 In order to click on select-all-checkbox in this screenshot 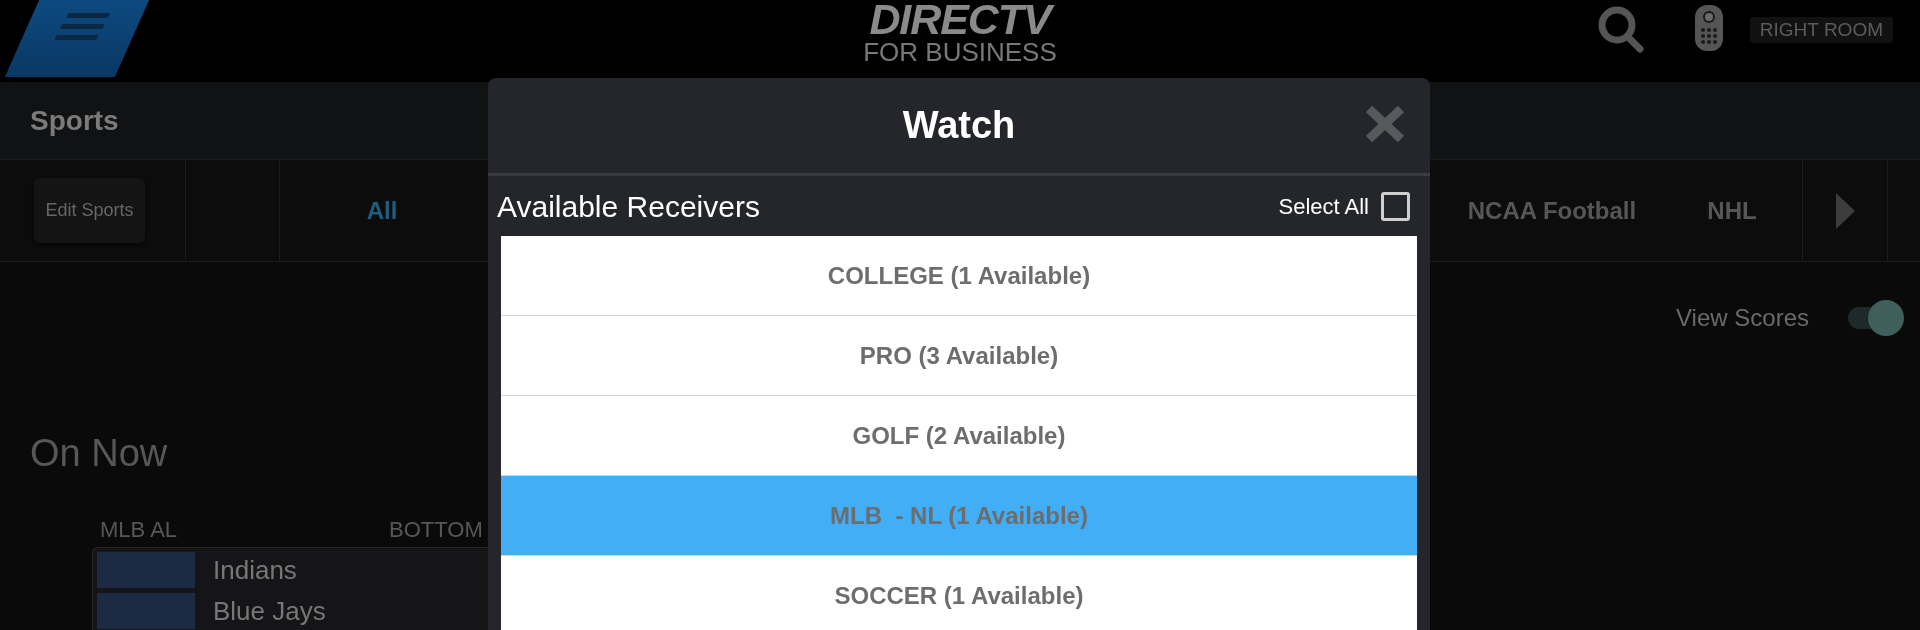, I will do `click(1395, 206)`.